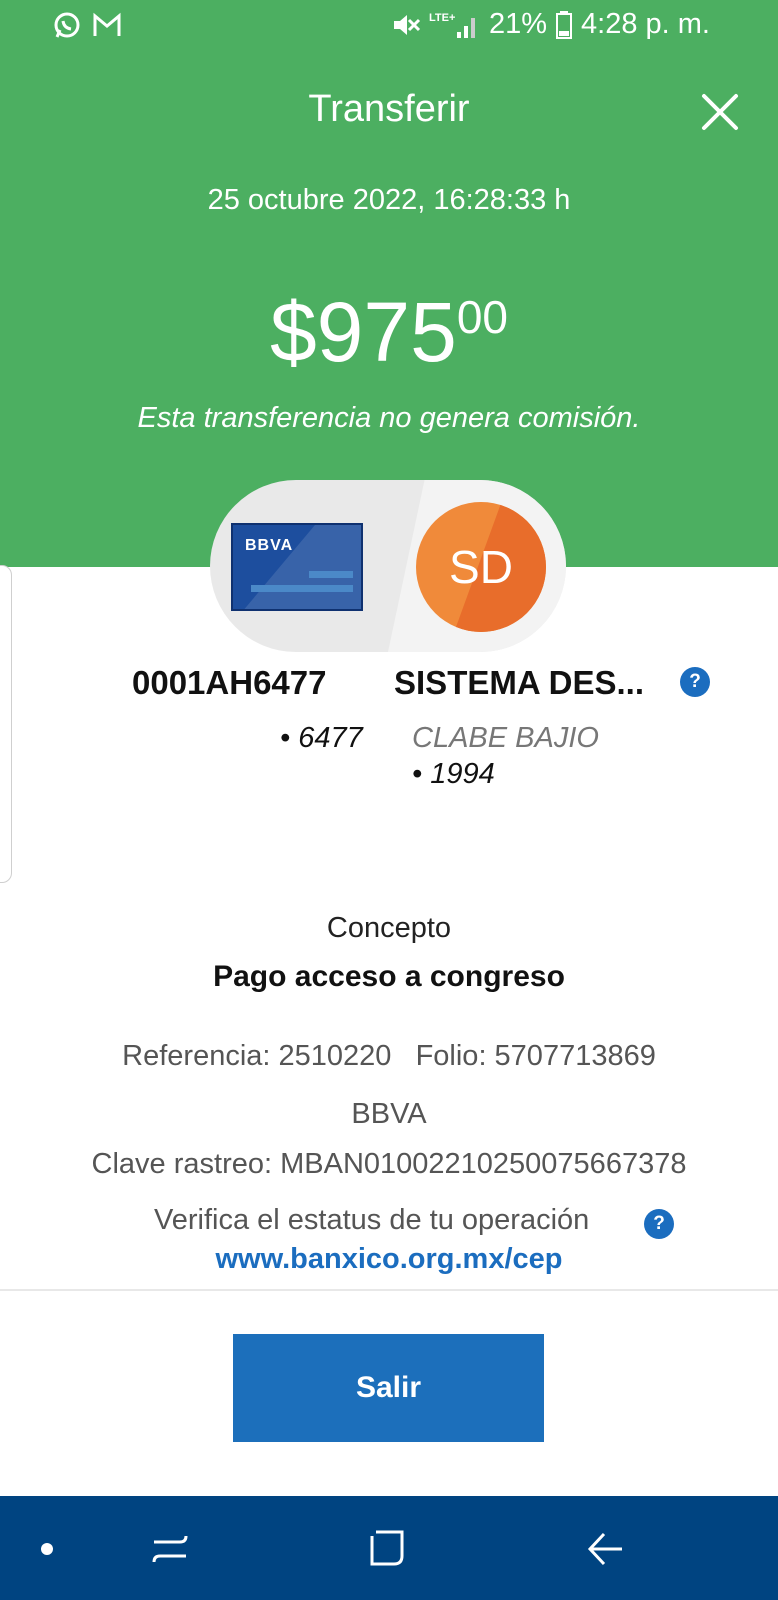  I want to click on page-title: Transferir, so click(389, 109).